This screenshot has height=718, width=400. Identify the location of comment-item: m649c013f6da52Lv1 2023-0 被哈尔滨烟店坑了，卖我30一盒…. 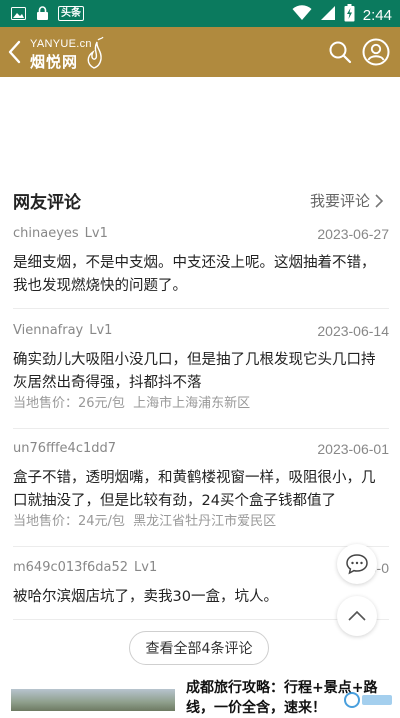
(201, 584).